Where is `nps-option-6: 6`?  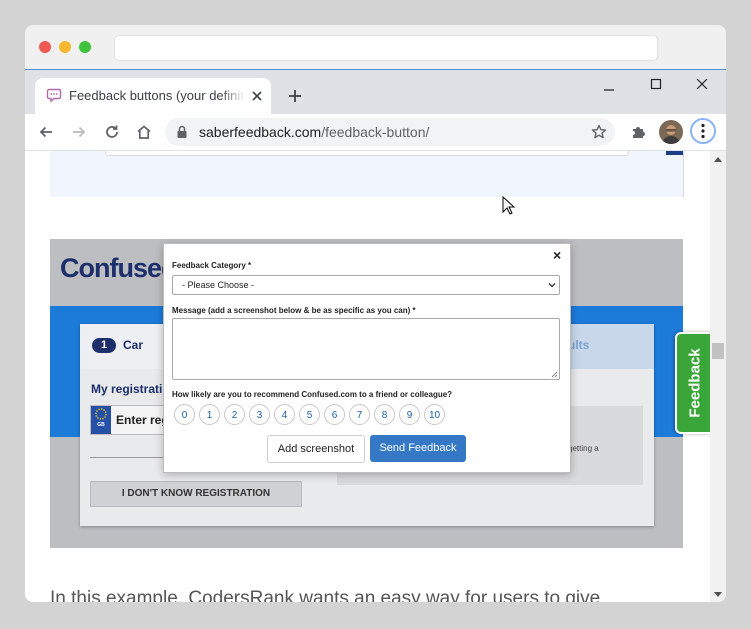 nps-option-6: 6 is located at coordinates (334, 414).